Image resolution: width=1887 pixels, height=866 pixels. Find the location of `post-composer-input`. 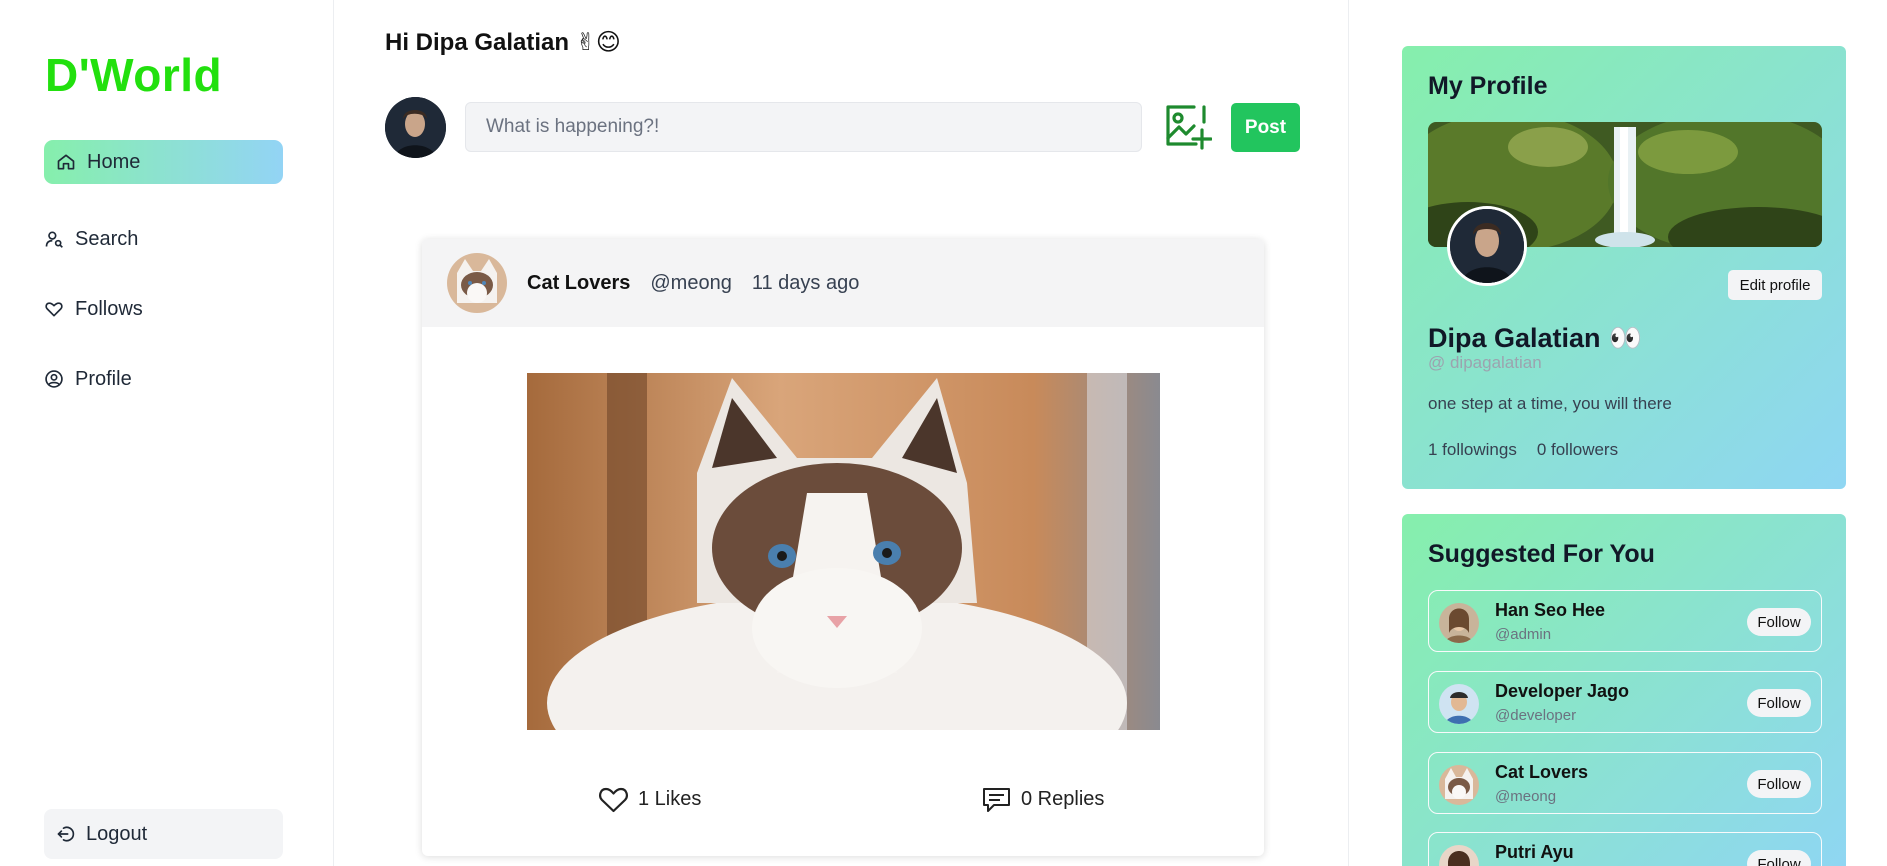

post-composer-input is located at coordinates (803, 127).